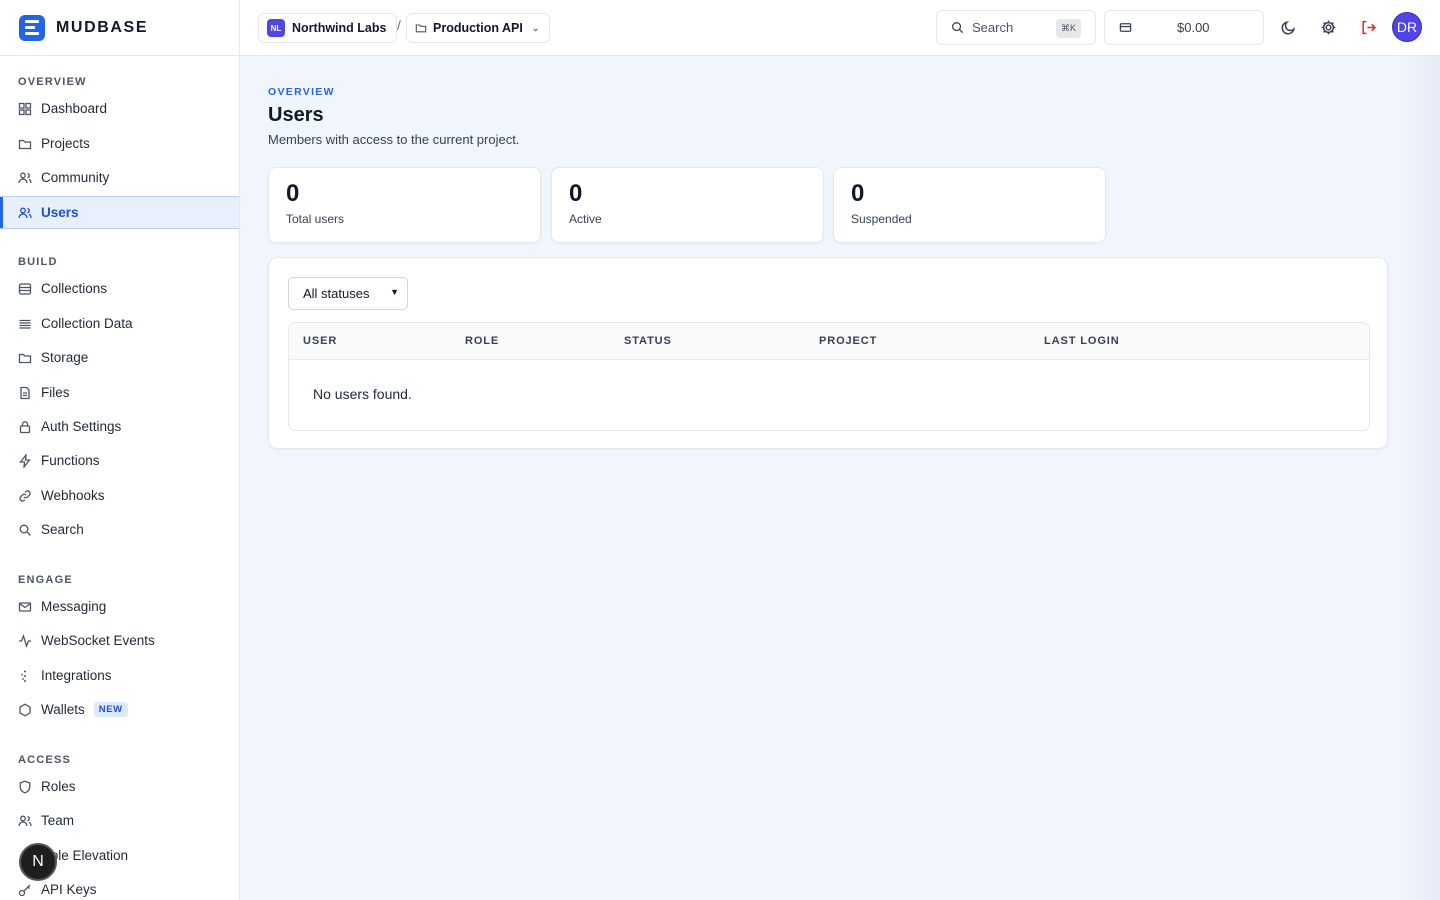 This screenshot has height=900, width=1440. What do you see at coordinates (76, 675) in the screenshot?
I see `sidebar-item-label: Integrations` at bounding box center [76, 675].